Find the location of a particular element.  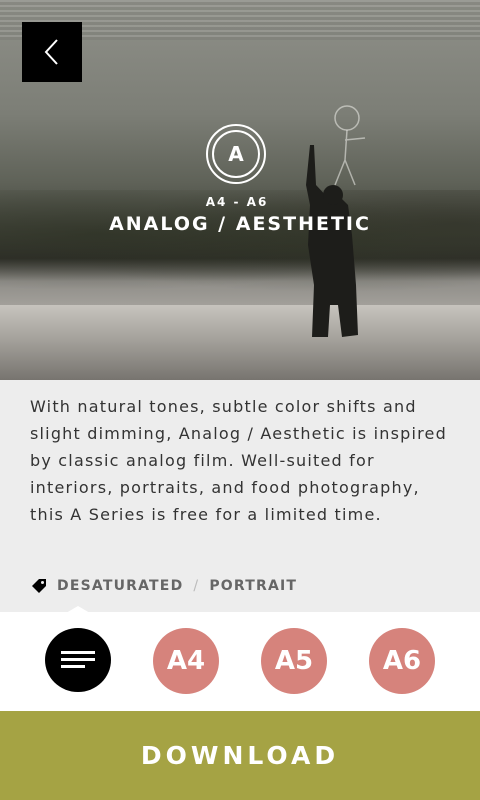

window-sill is located at coordinates (240, 342).